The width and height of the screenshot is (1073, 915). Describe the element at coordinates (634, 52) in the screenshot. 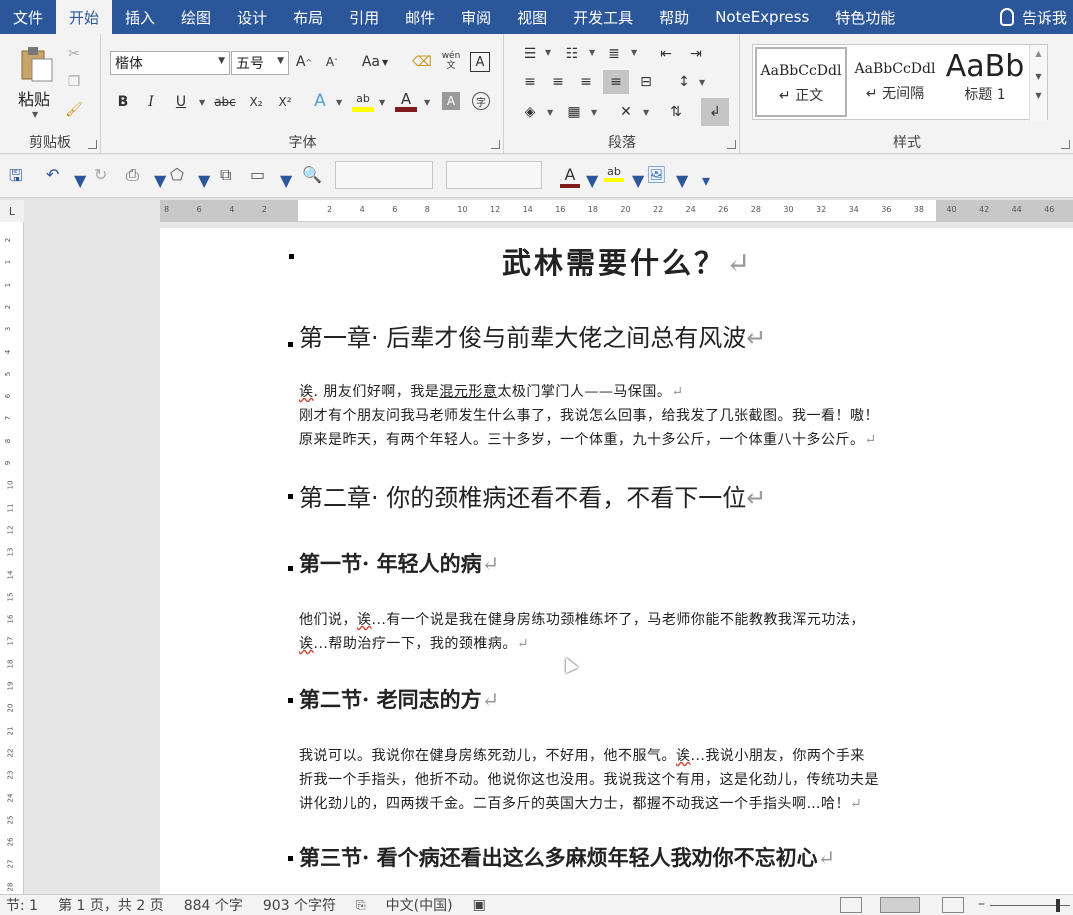

I see `multilevel-dropdown-icon: ▼` at that location.